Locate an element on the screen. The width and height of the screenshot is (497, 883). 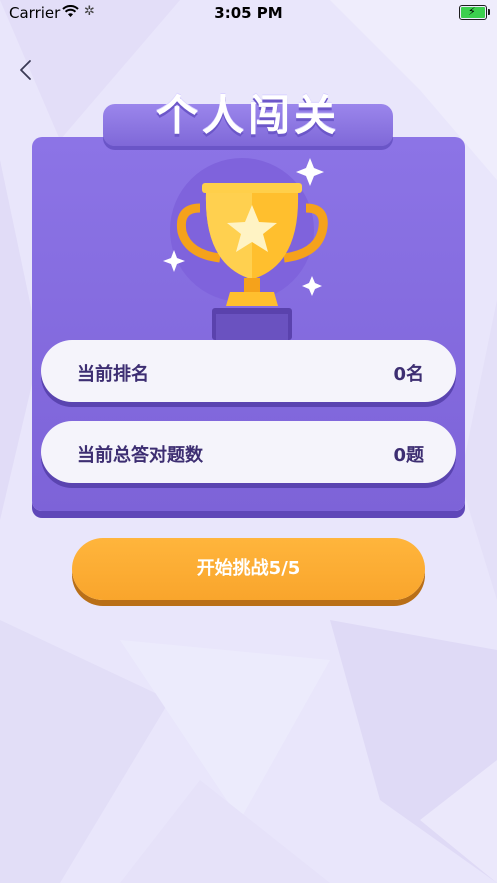
rank-label: 当前排名 is located at coordinates (113, 374).